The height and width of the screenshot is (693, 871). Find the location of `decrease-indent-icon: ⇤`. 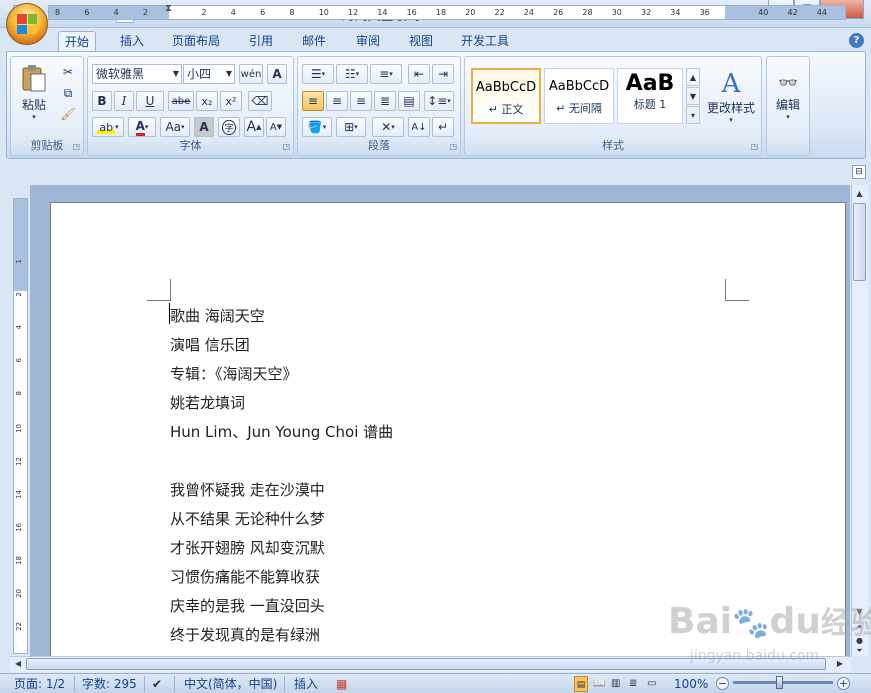

decrease-indent-icon: ⇤ is located at coordinates (419, 74).